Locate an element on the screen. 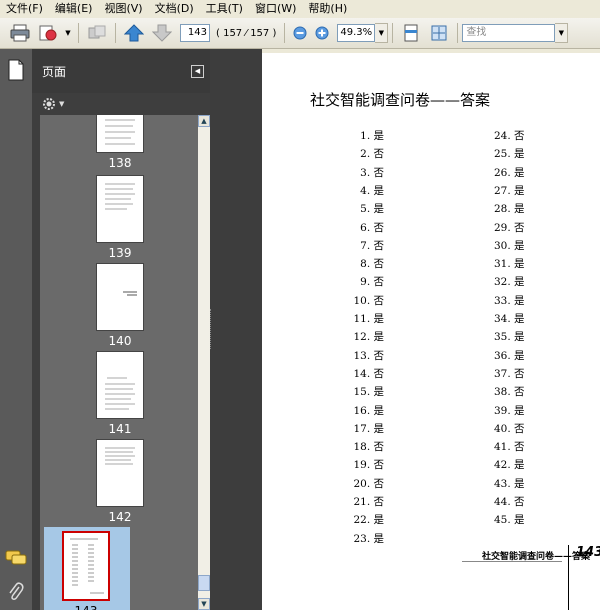  menu-view: 视图(V) is located at coordinates (123, 9).